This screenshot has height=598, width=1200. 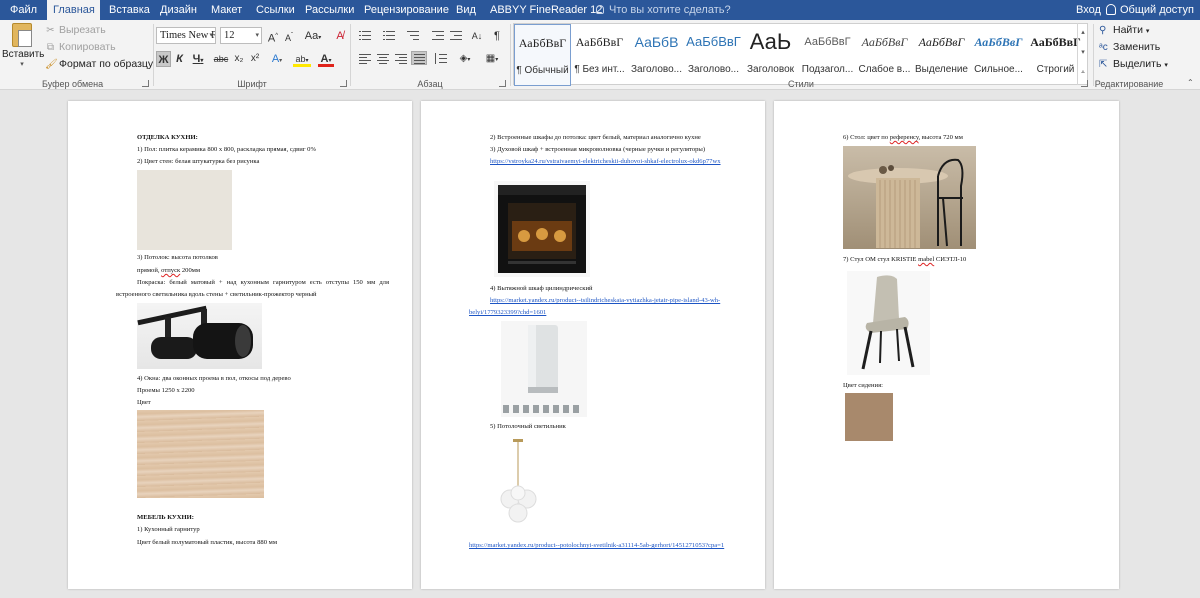 What do you see at coordinates (229, 35) in the screenshot?
I see `font-size-value: 12` at bounding box center [229, 35].